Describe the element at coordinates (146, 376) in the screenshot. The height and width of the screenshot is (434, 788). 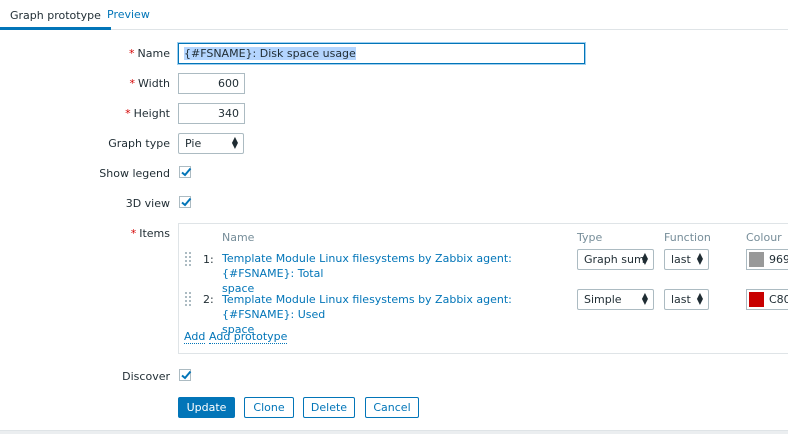
I see `discover-label: Discover` at that location.